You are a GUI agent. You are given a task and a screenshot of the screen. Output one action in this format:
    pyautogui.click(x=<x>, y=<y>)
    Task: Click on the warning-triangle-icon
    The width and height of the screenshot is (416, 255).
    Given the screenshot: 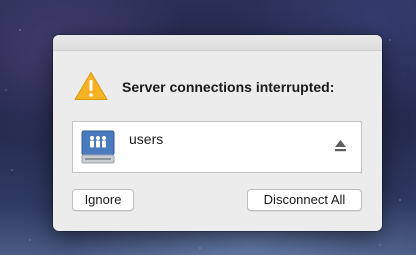 What is the action you would take?
    pyautogui.click(x=91, y=86)
    